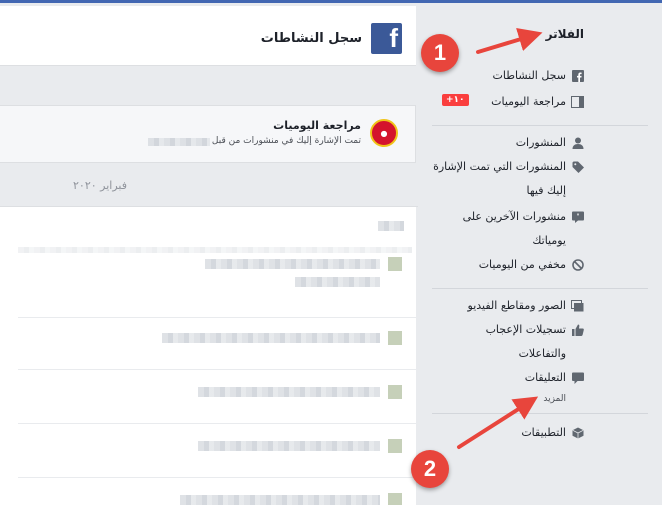  Describe the element at coordinates (499, 166) in the screenshot. I see `sidebar-item-label: المنشورات التي تمت الإشارة` at that location.